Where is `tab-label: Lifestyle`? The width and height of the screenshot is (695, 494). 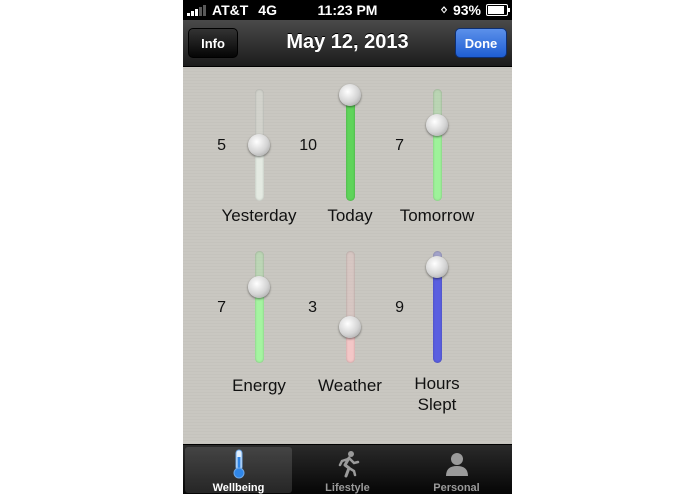 tab-label: Lifestyle is located at coordinates (347, 488).